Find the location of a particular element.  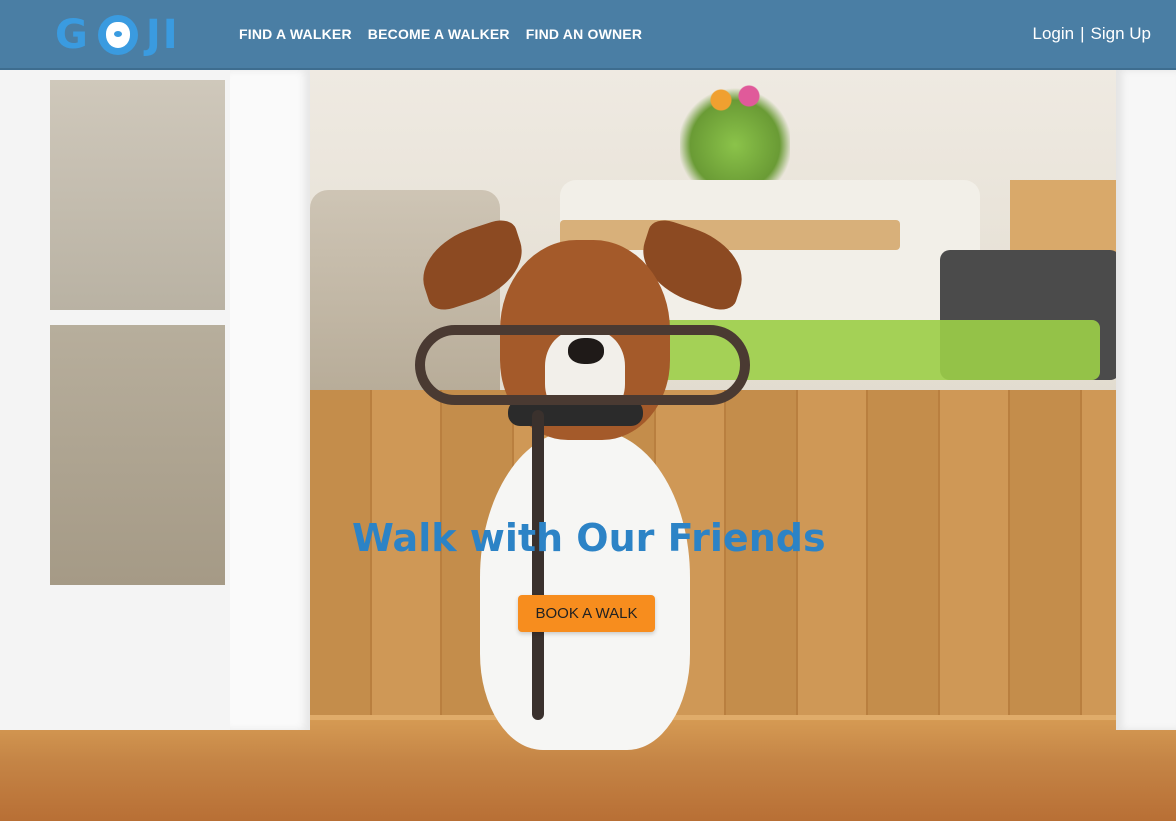

door-pane-top is located at coordinates (137, 195).